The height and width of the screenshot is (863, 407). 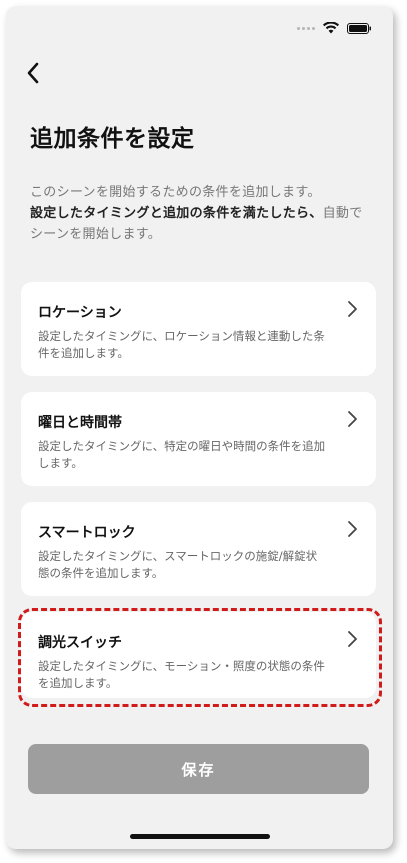 What do you see at coordinates (175, 192) in the screenshot?
I see `description-text: このシーンを開始するための条件を追加します。` at bounding box center [175, 192].